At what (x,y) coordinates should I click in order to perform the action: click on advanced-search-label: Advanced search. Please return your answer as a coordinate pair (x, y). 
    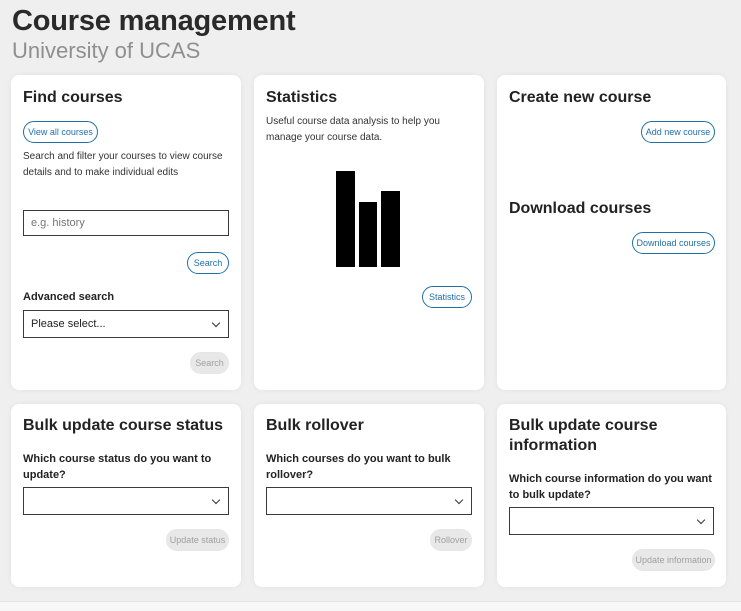
    Looking at the image, I should click on (69, 297).